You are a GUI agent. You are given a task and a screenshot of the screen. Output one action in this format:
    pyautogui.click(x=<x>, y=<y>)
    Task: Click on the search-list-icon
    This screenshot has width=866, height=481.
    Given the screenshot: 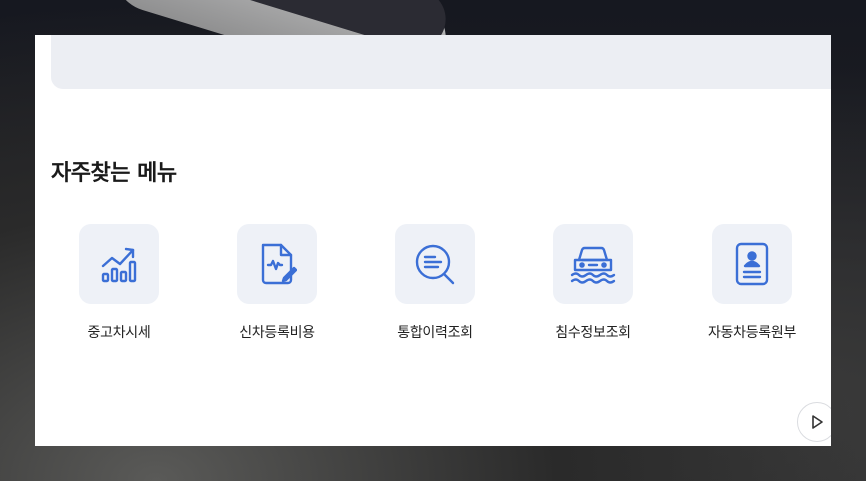 What is the action you would take?
    pyautogui.click(x=435, y=264)
    